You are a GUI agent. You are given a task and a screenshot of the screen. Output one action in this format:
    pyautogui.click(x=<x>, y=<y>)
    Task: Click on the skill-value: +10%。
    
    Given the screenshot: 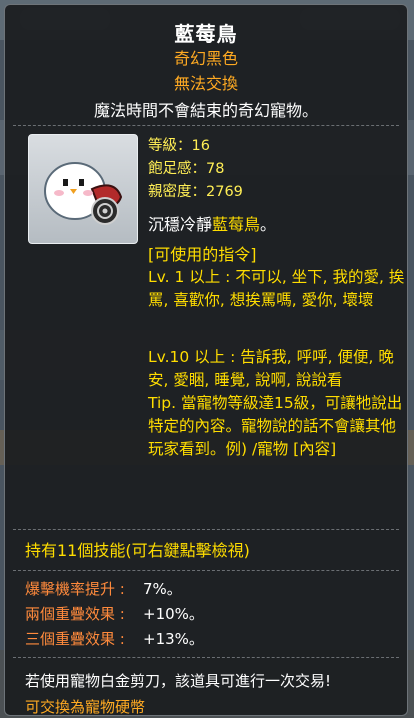 What is the action you would take?
    pyautogui.click(x=173, y=614)
    